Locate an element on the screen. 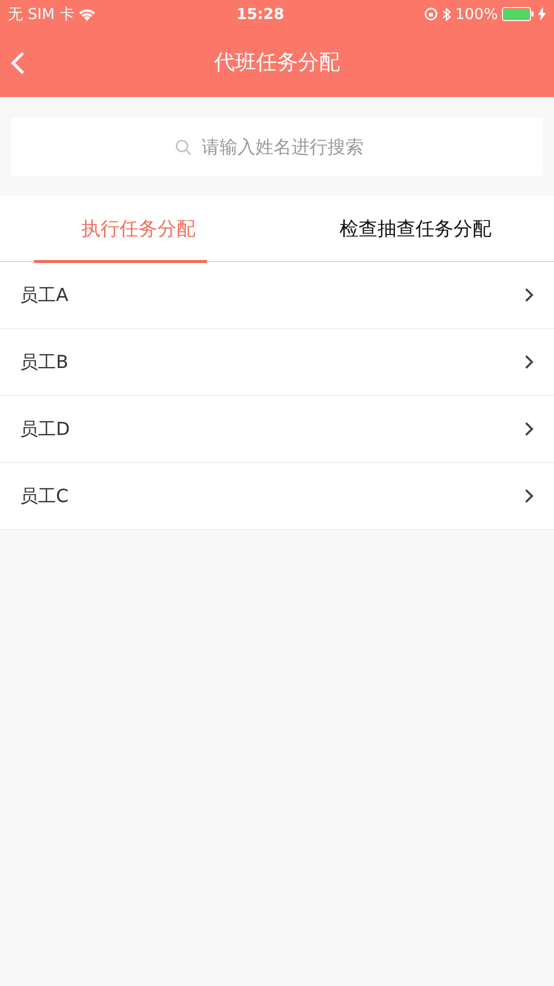 The height and width of the screenshot is (986, 554). employee-name: 员工A is located at coordinates (44, 296).